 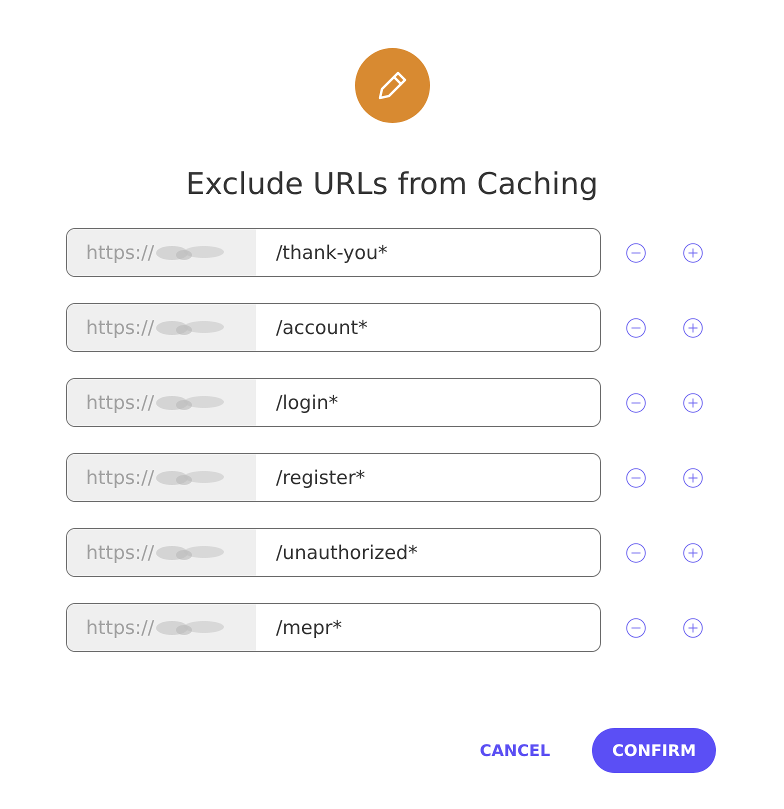 I want to click on url-field: https:// /login*, so click(x=333, y=402).